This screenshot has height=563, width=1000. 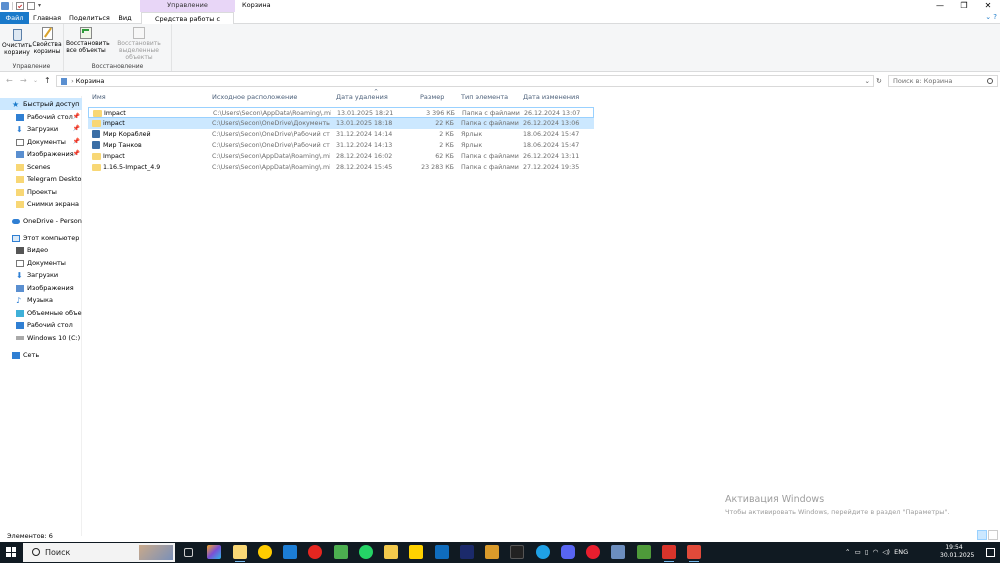 I want to click on sidebar-item-network: Сеть, so click(x=41, y=355).